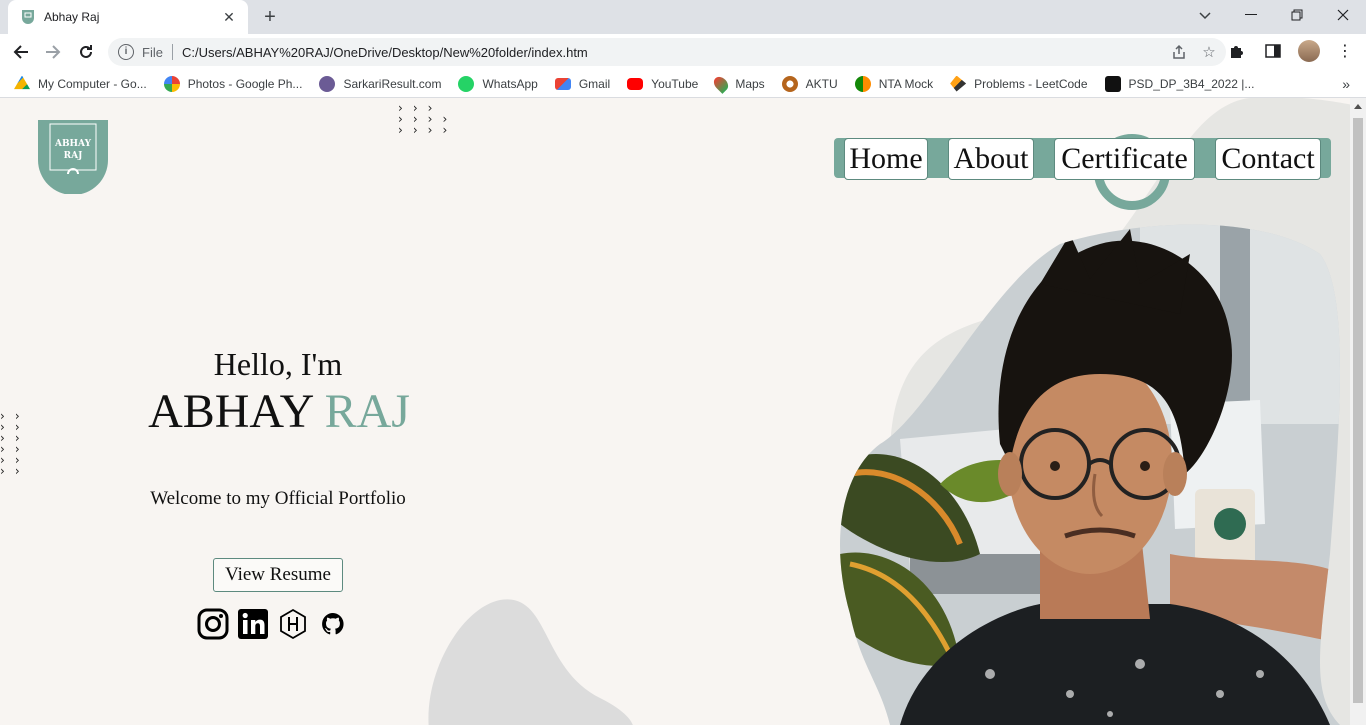 Image resolution: width=1366 pixels, height=725 pixels. Describe the element at coordinates (1297, 15) in the screenshot. I see `restore-icon` at that location.